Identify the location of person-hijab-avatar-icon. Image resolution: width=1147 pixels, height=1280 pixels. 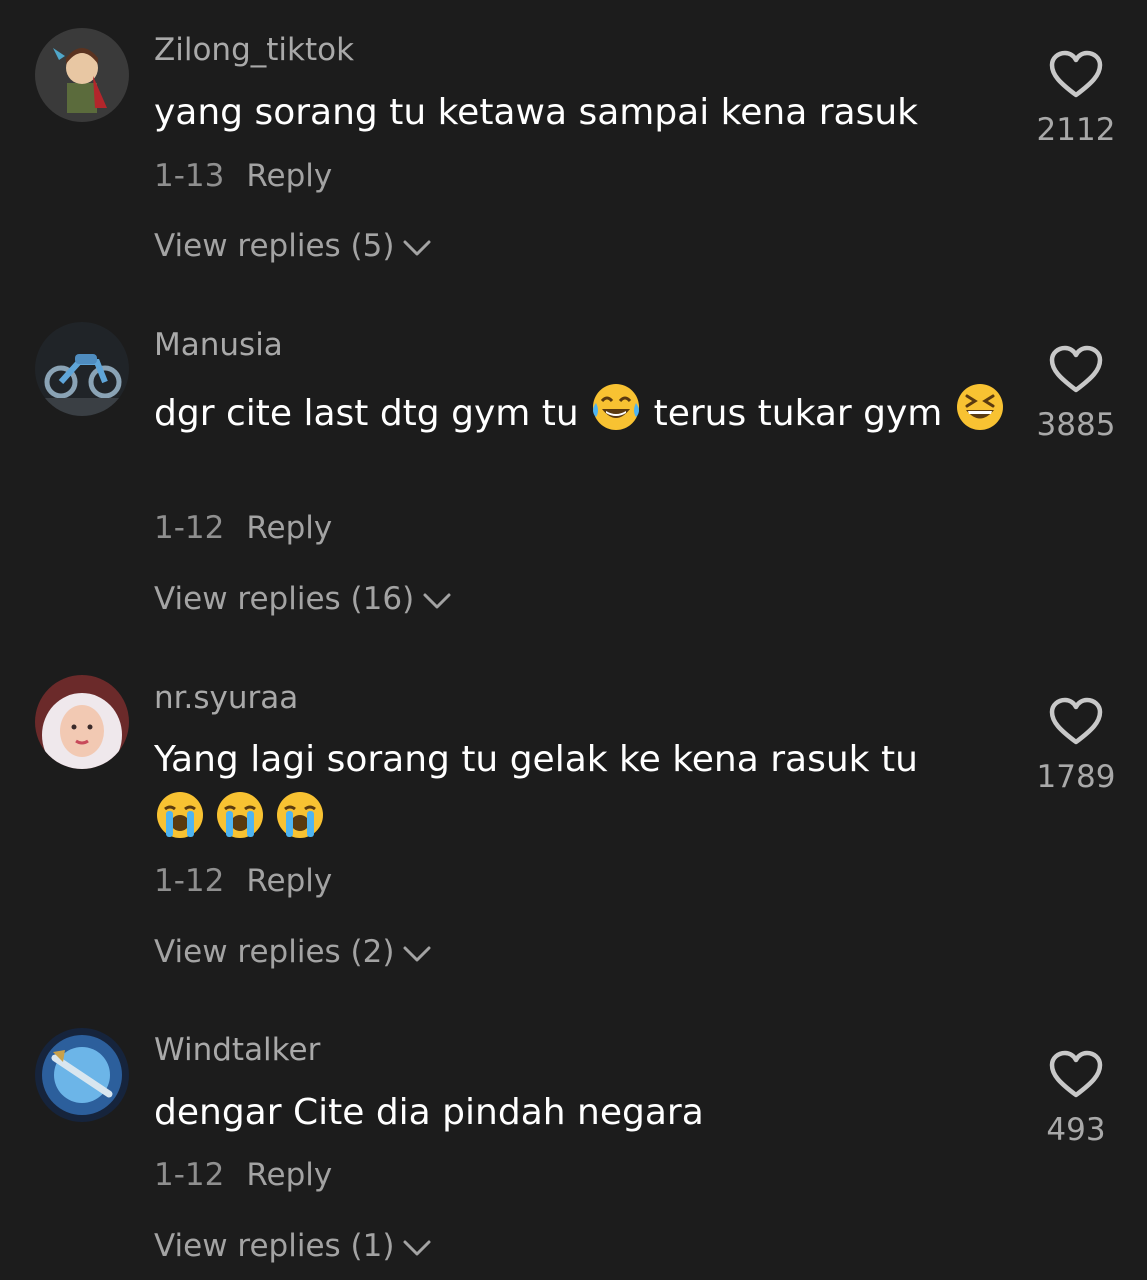
(82, 722).